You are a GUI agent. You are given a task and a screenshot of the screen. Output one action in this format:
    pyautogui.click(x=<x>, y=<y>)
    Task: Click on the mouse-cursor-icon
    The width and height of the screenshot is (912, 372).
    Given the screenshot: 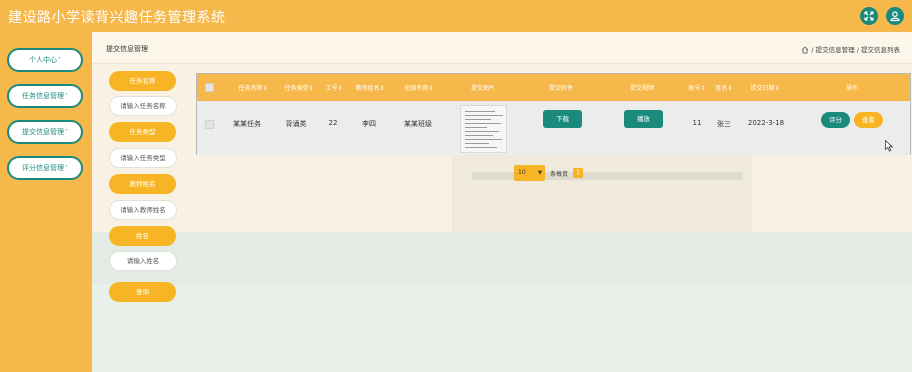 What is the action you would take?
    pyautogui.click(x=889, y=146)
    